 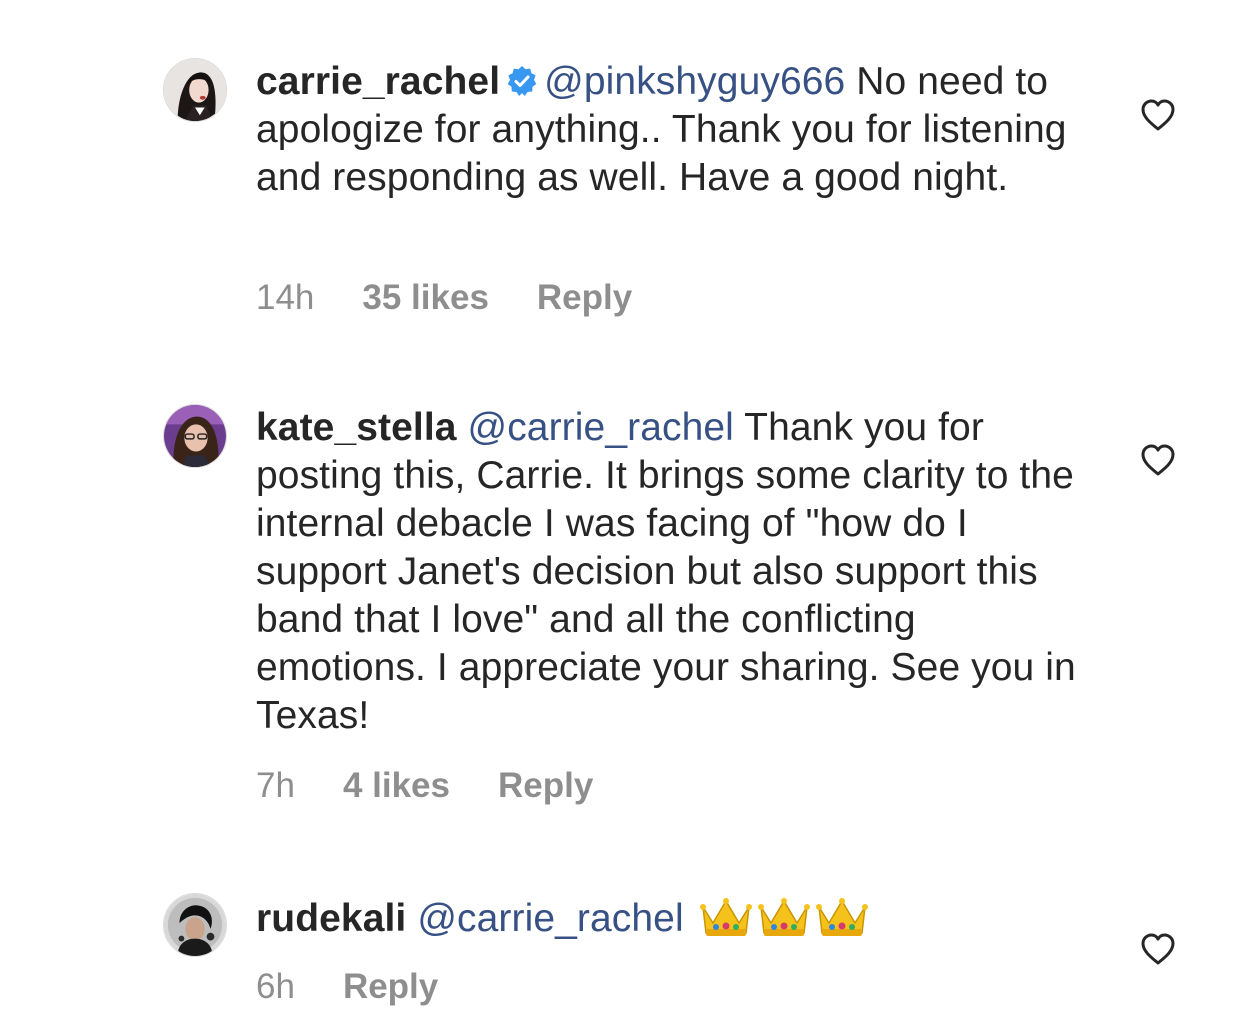 I want to click on comment-meta: 14h 35 likes Reply, so click(x=468, y=298).